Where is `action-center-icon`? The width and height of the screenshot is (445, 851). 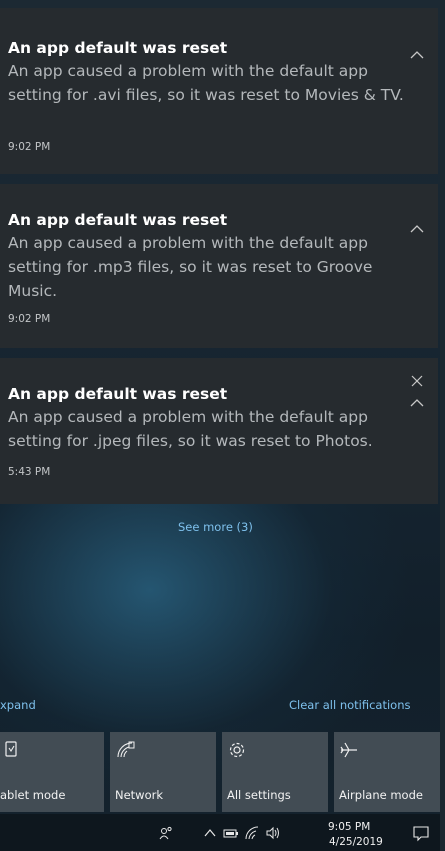
action-center-icon is located at coordinates (421, 833).